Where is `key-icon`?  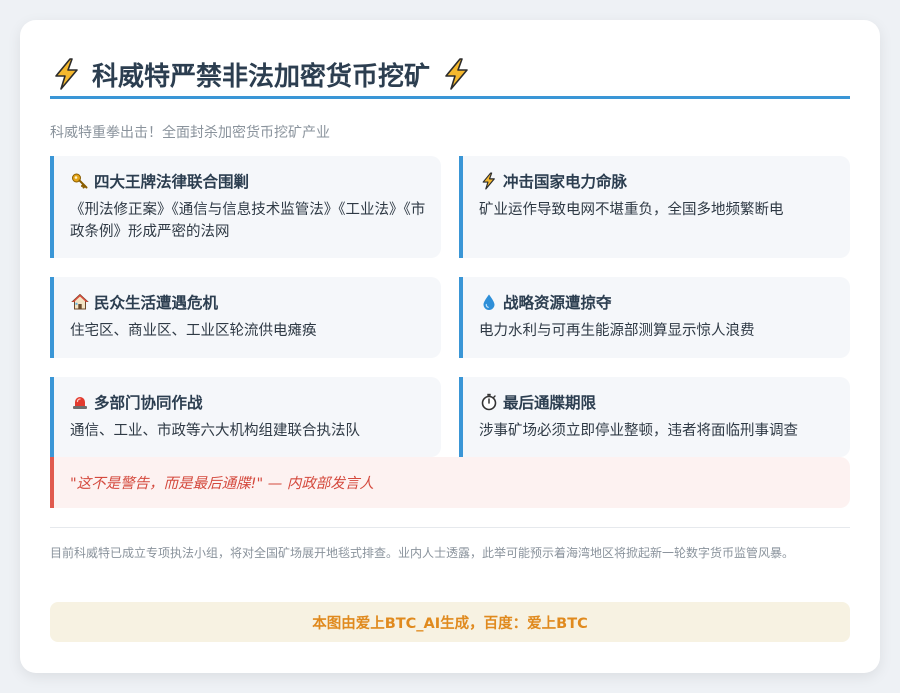 key-icon is located at coordinates (80, 181).